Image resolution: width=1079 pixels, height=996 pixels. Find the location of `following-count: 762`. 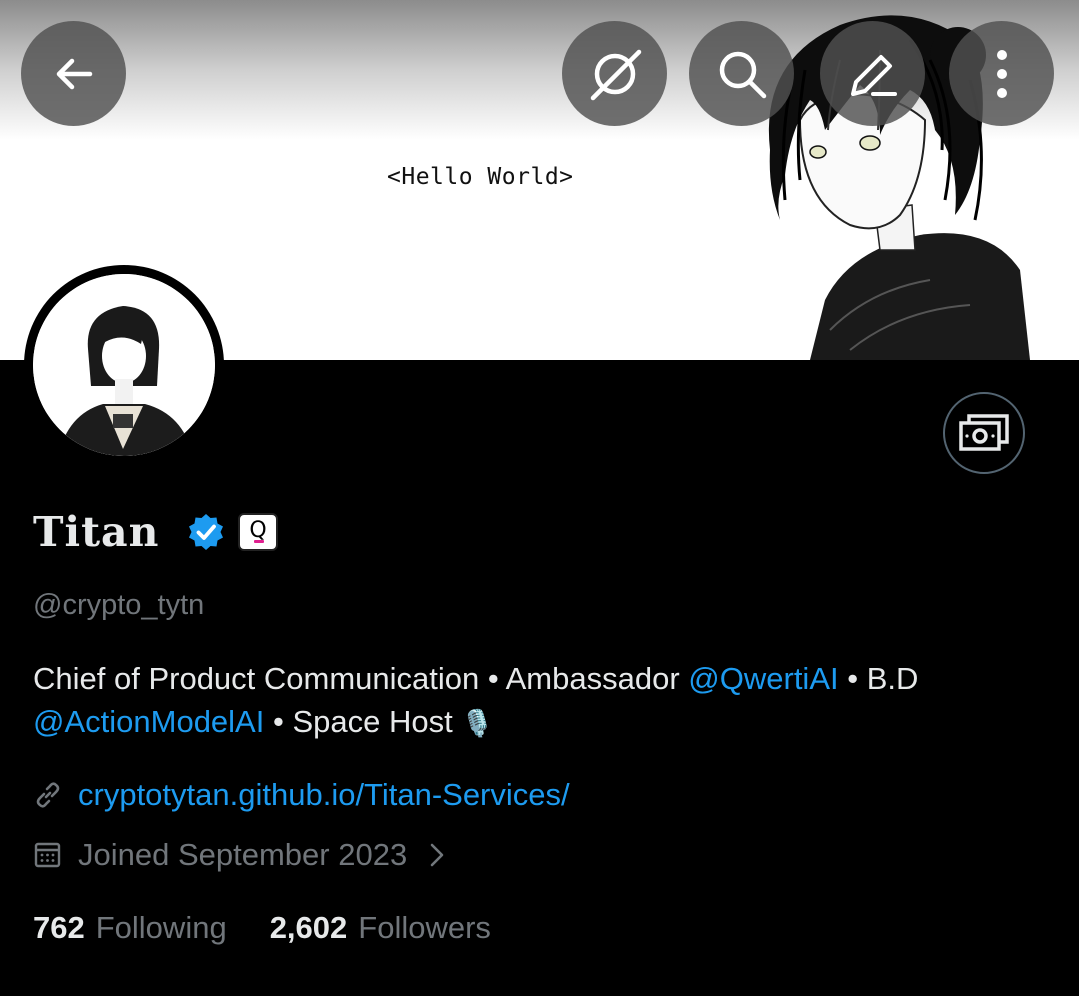

following-count: 762 is located at coordinates (59, 927).